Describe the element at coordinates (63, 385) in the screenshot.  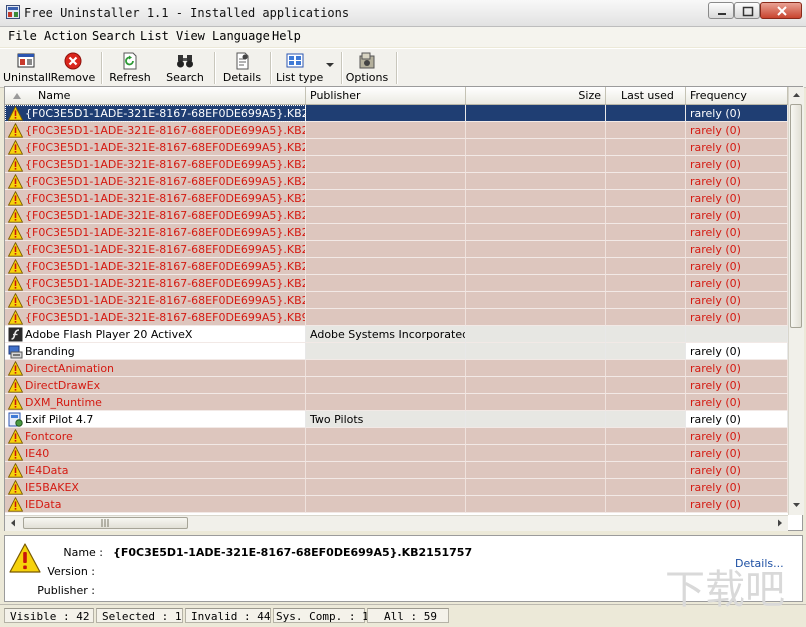
I see `row-name: DirectDrawEx` at that location.